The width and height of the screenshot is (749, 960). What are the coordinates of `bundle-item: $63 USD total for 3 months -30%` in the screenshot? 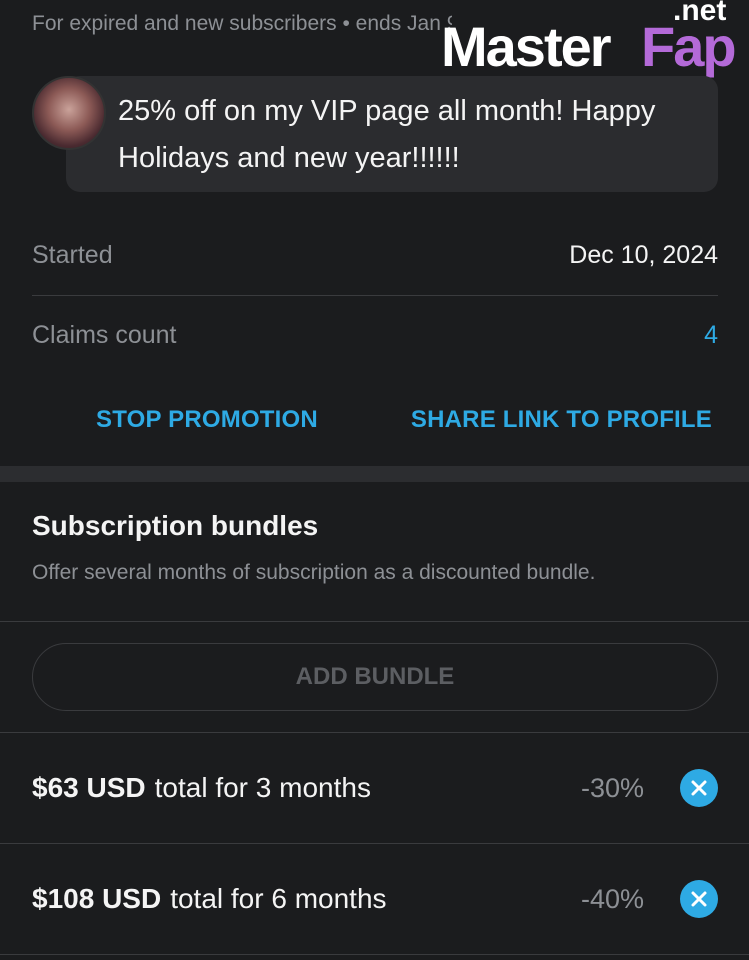 It's located at (375, 788).